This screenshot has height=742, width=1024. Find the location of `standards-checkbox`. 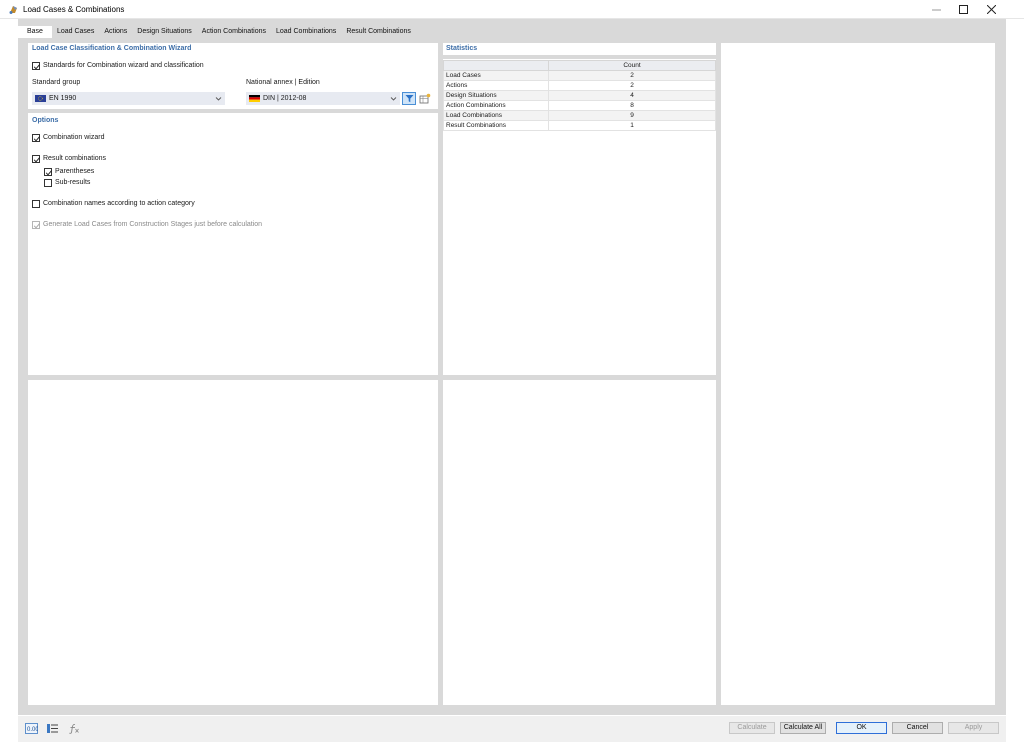

standards-checkbox is located at coordinates (36, 66).